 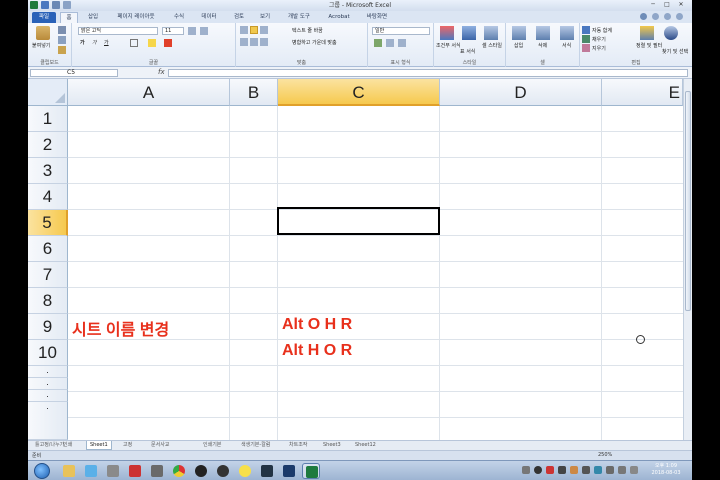 What do you see at coordinates (688, 201) in the screenshot?
I see `vertical-scroll-thumb` at bounding box center [688, 201].